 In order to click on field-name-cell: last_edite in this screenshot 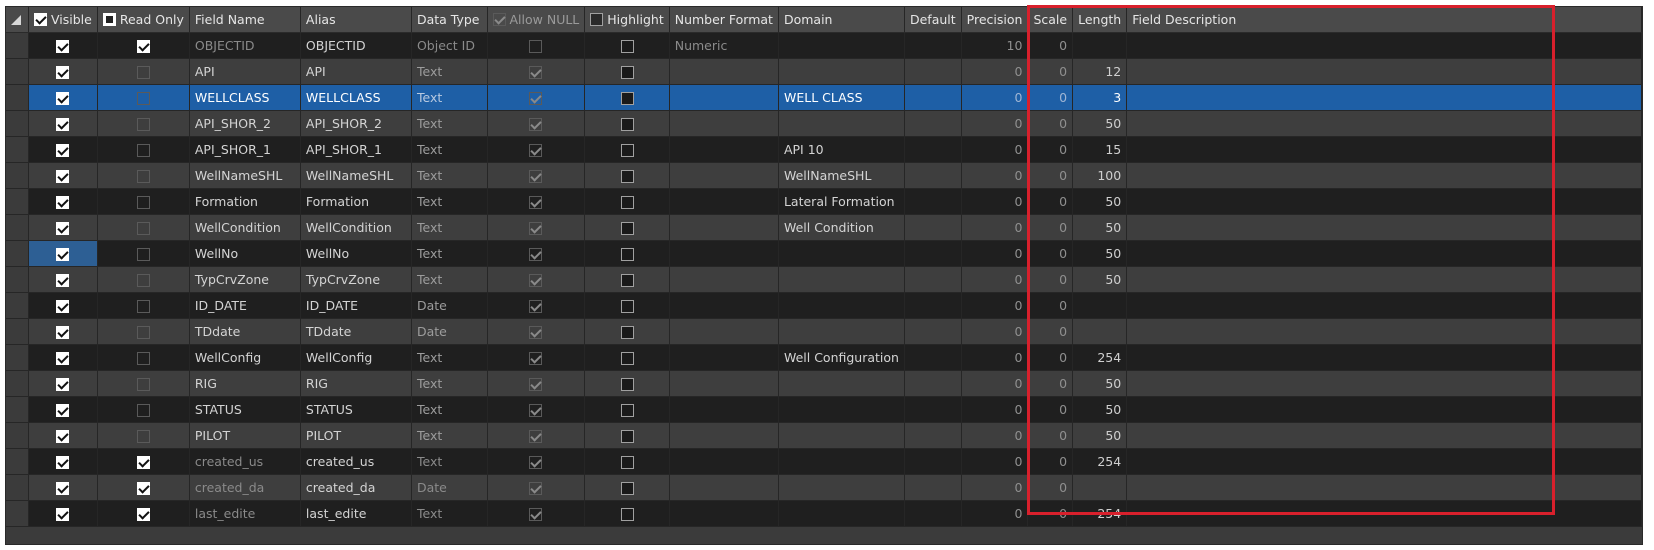, I will do `click(245, 513)`.